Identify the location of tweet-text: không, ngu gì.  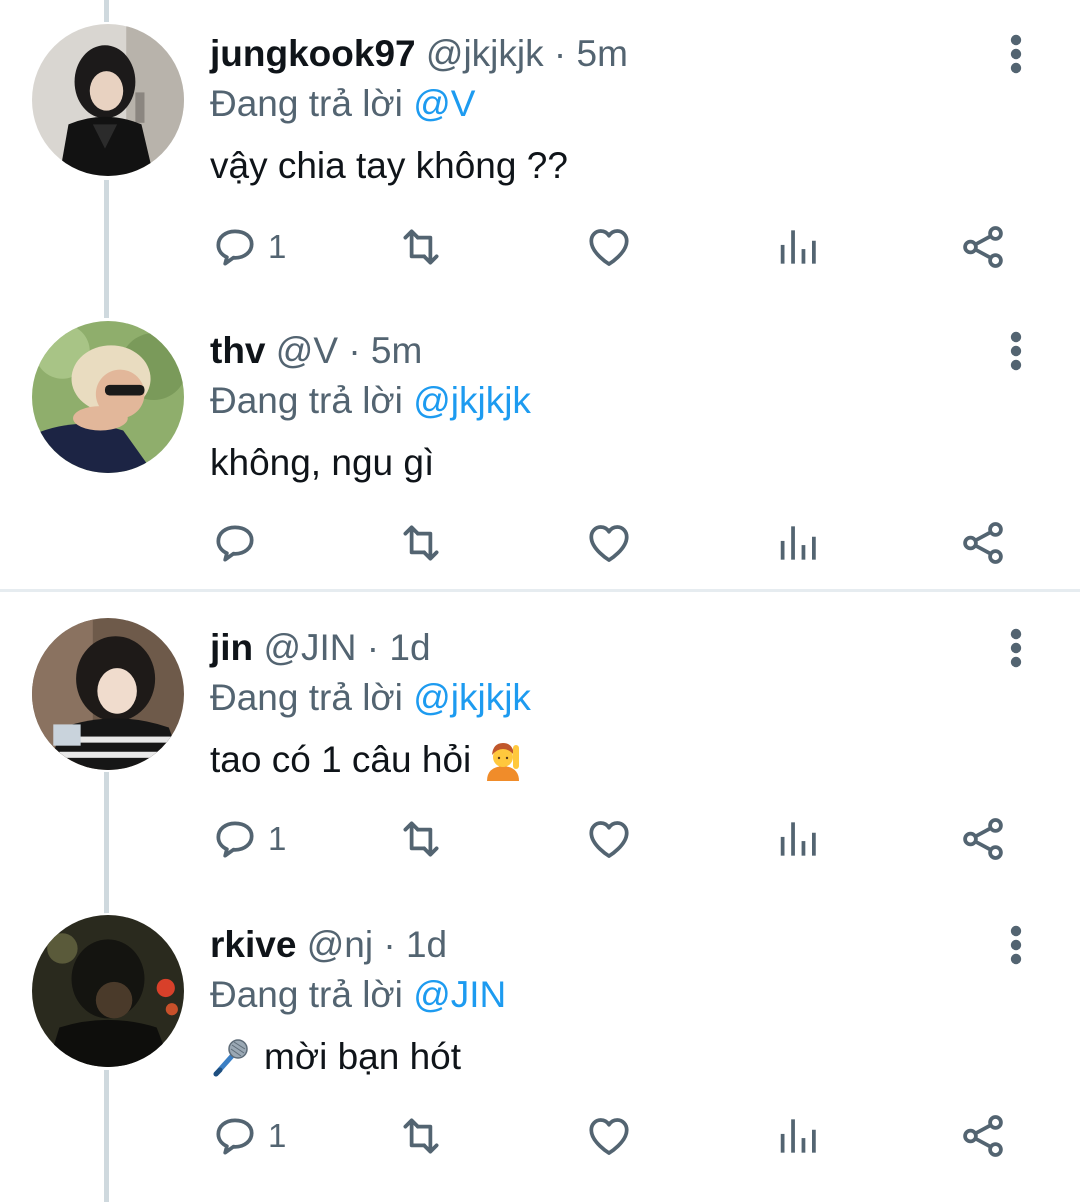
(322, 463).